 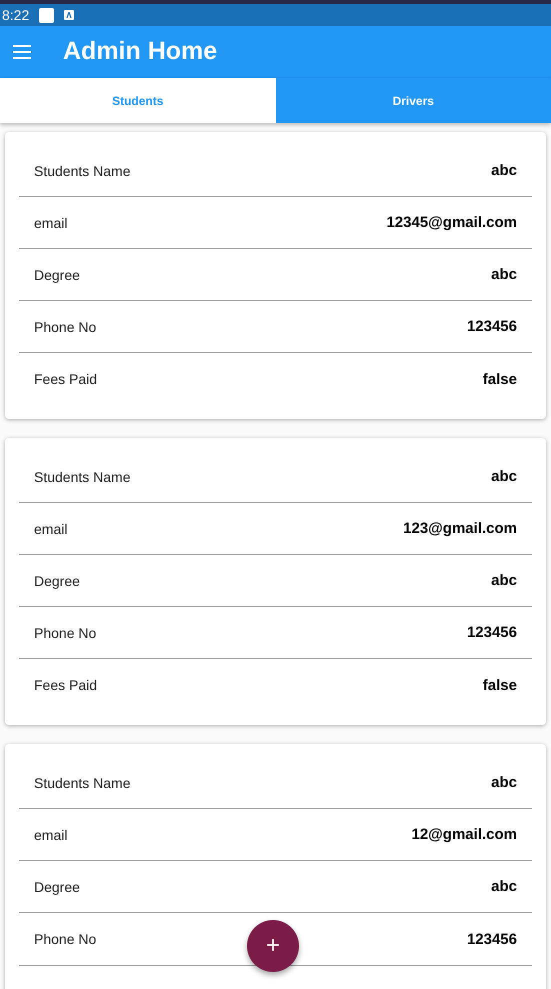 I want to click on field-value: 123@gmail.com, so click(x=460, y=528).